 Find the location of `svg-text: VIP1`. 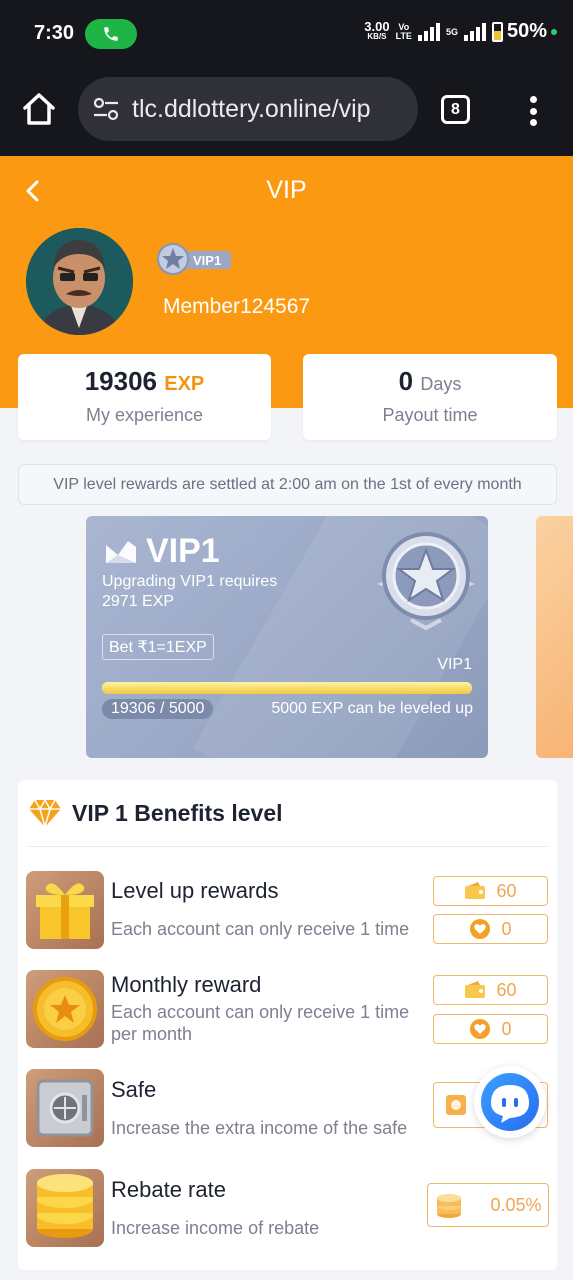

svg-text: VIP1 is located at coordinates (207, 260).